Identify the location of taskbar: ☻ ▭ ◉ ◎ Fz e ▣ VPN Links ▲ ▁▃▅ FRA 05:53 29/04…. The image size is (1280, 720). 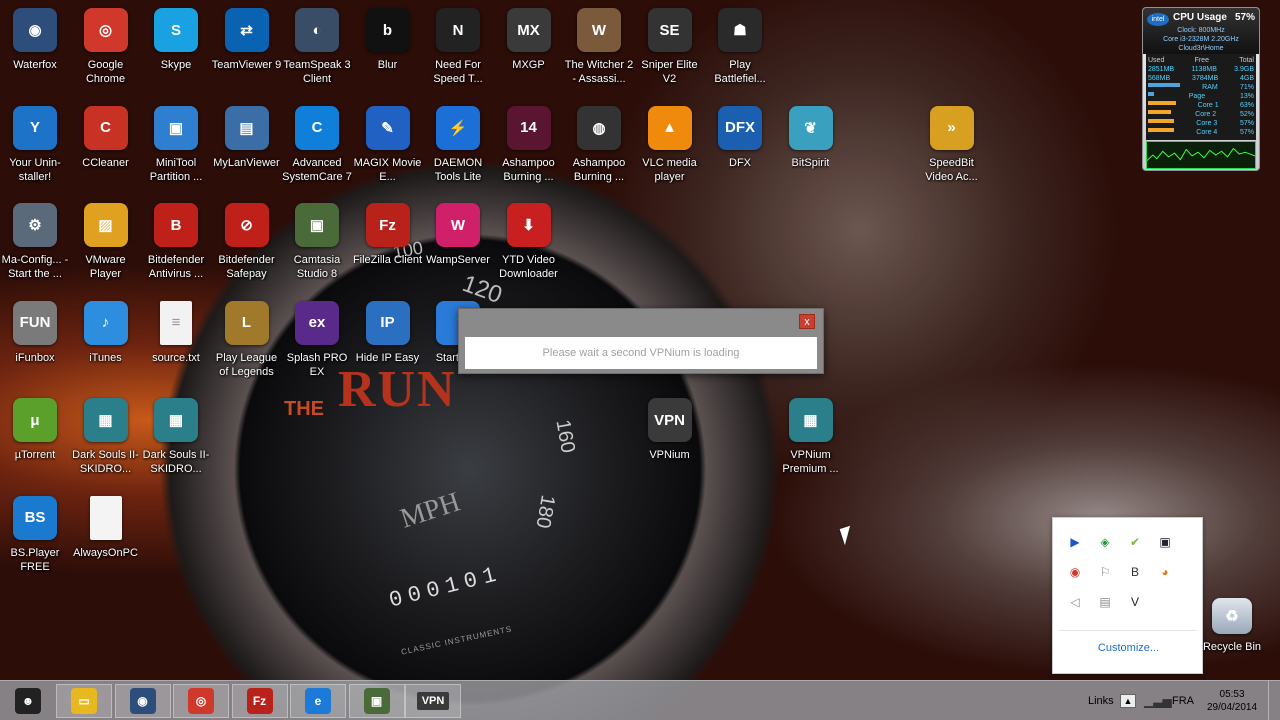
(640, 700).